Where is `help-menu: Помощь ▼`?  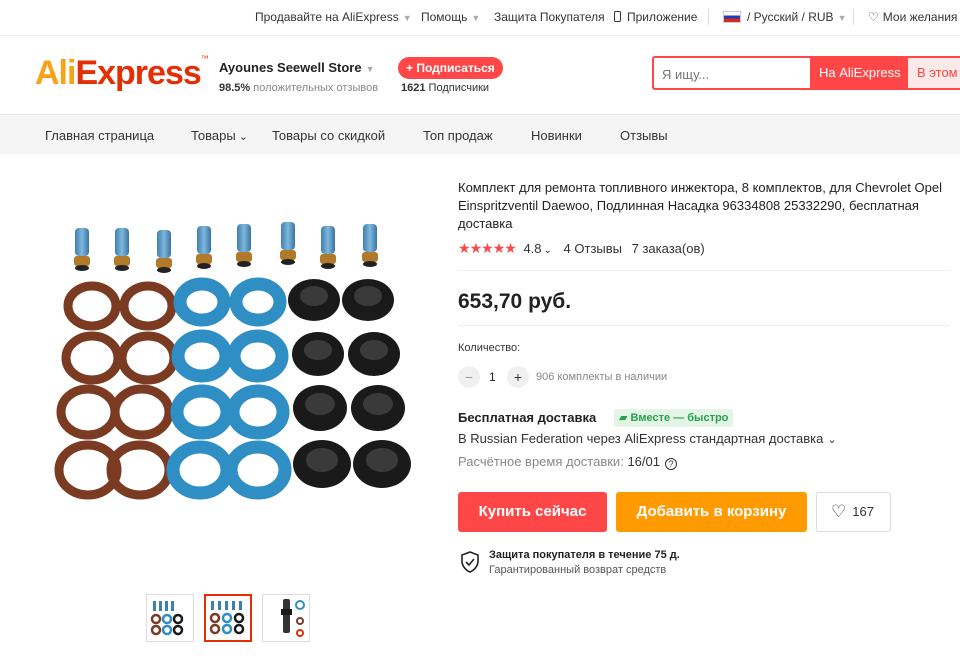
help-menu: Помощь ▼ is located at coordinates (450, 17).